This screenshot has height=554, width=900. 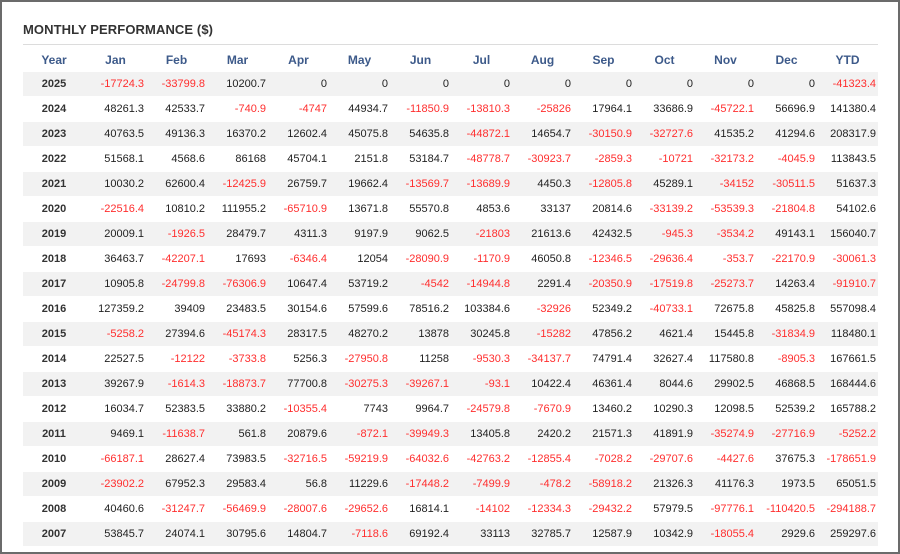 I want to click on month-value-cell: 28479.7, so click(x=237, y=234).